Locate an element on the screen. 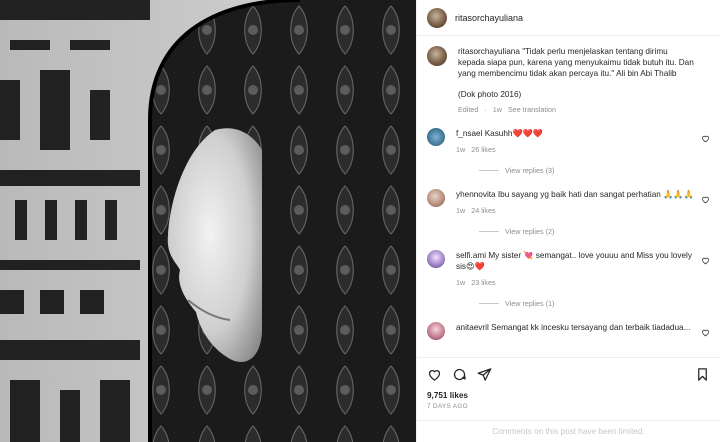 The image size is (720, 442). action-bar is located at coordinates (568, 374).